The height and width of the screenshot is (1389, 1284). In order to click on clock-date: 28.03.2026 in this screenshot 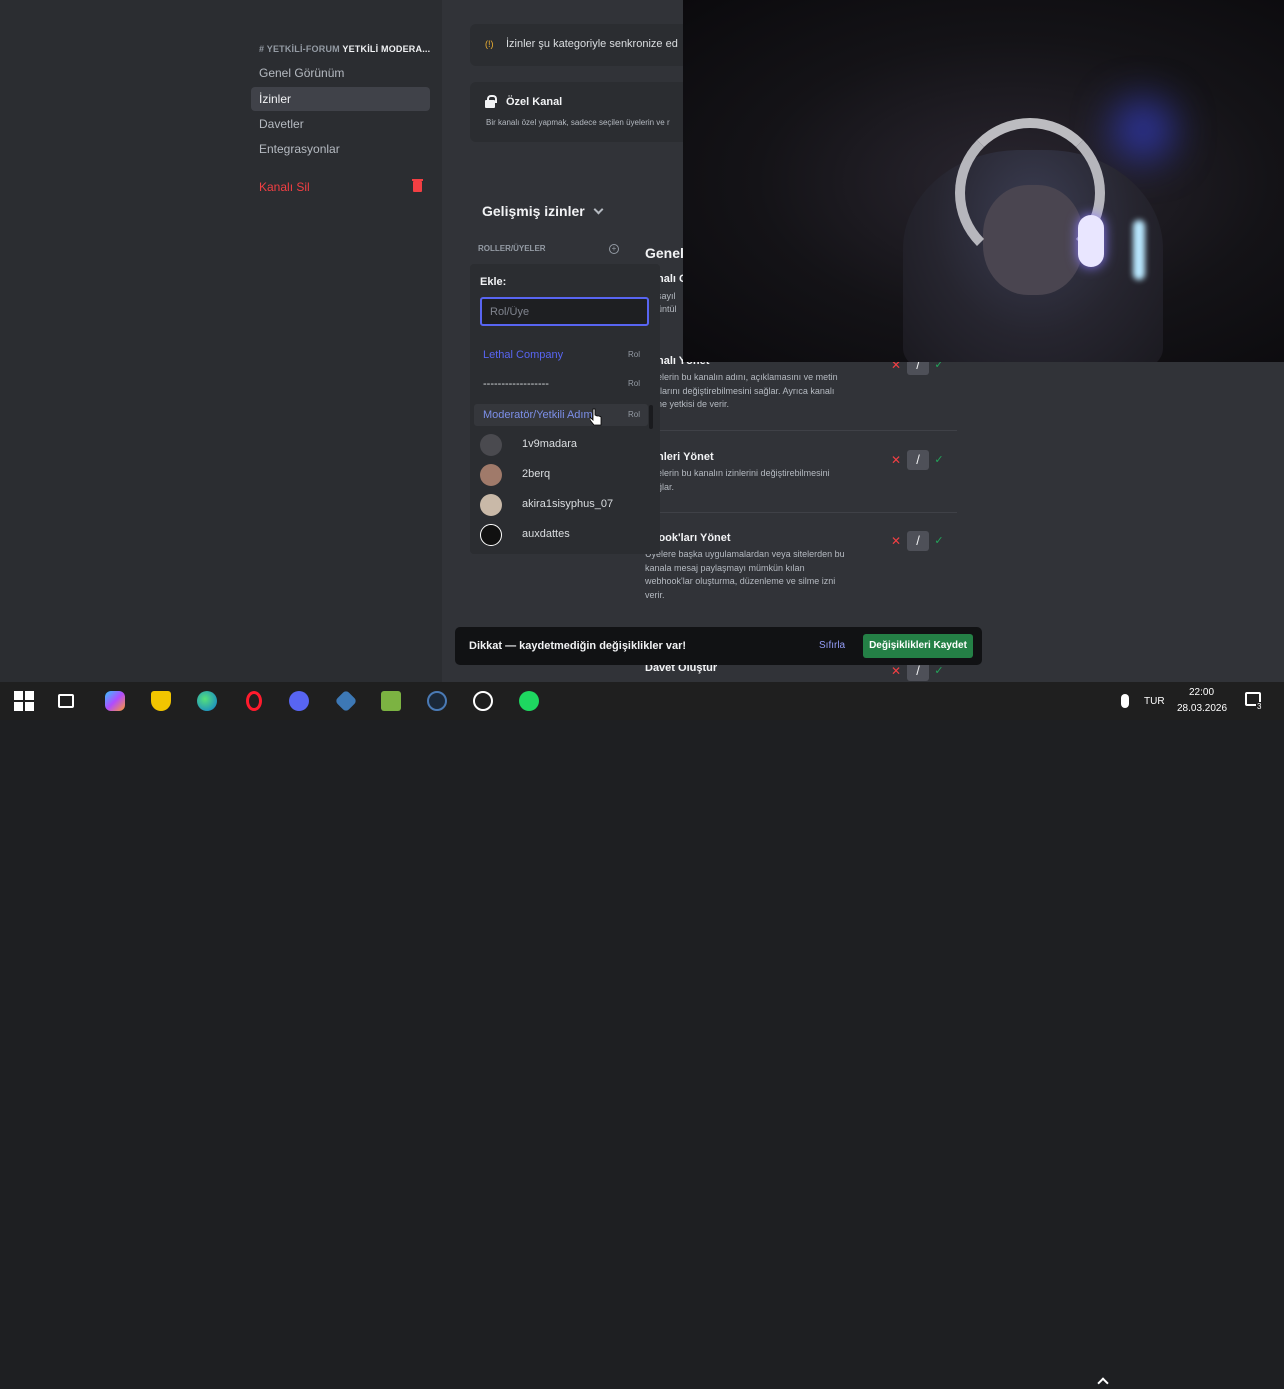, I will do `click(1202, 708)`.